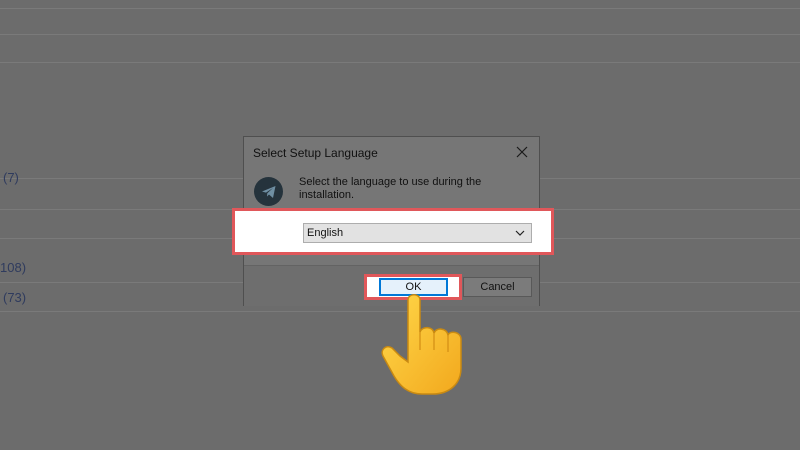 This screenshot has height=450, width=800. I want to click on background-count: 108), so click(13, 267).